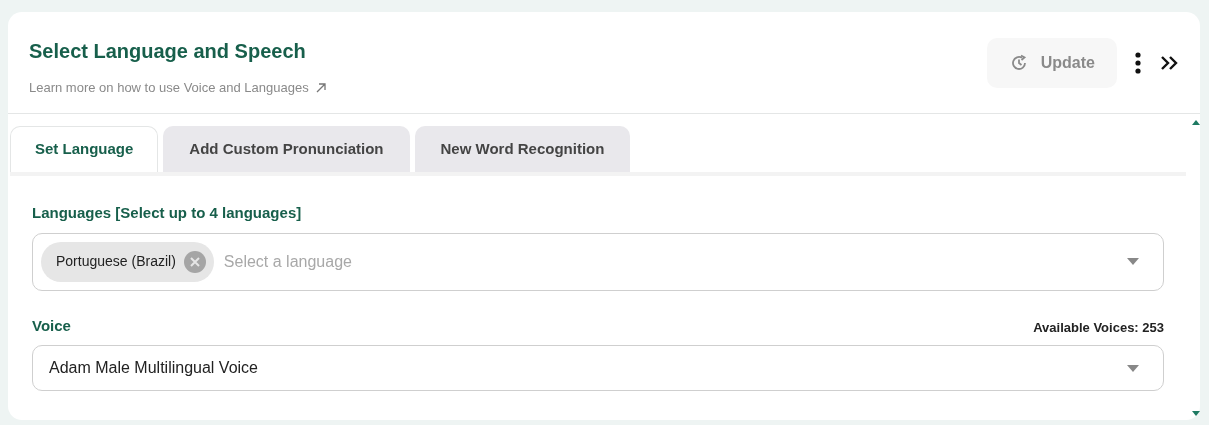 The width and height of the screenshot is (1209, 425). Describe the element at coordinates (1138, 63) in the screenshot. I see `more-options-icon` at that location.